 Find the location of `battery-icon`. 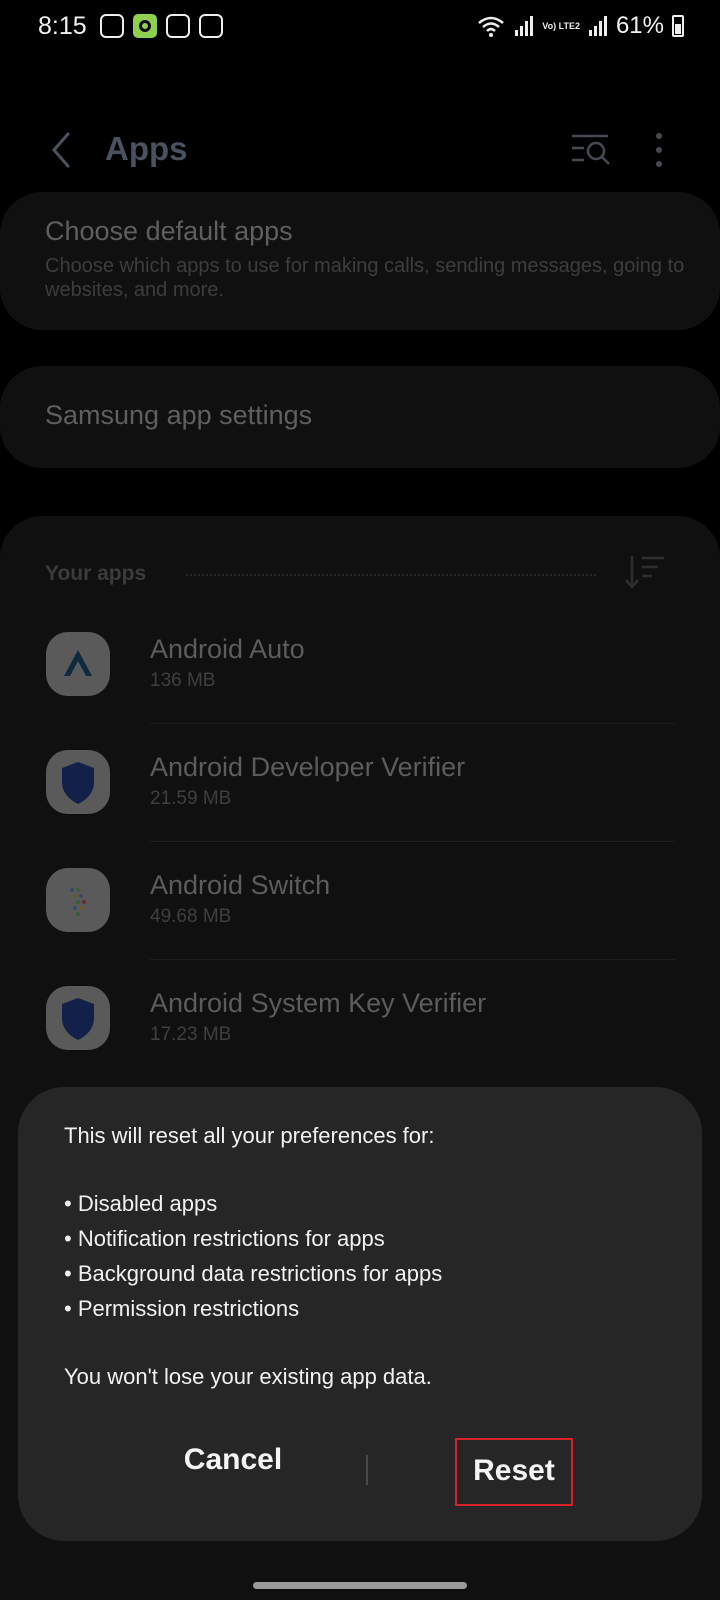

battery-icon is located at coordinates (678, 26).